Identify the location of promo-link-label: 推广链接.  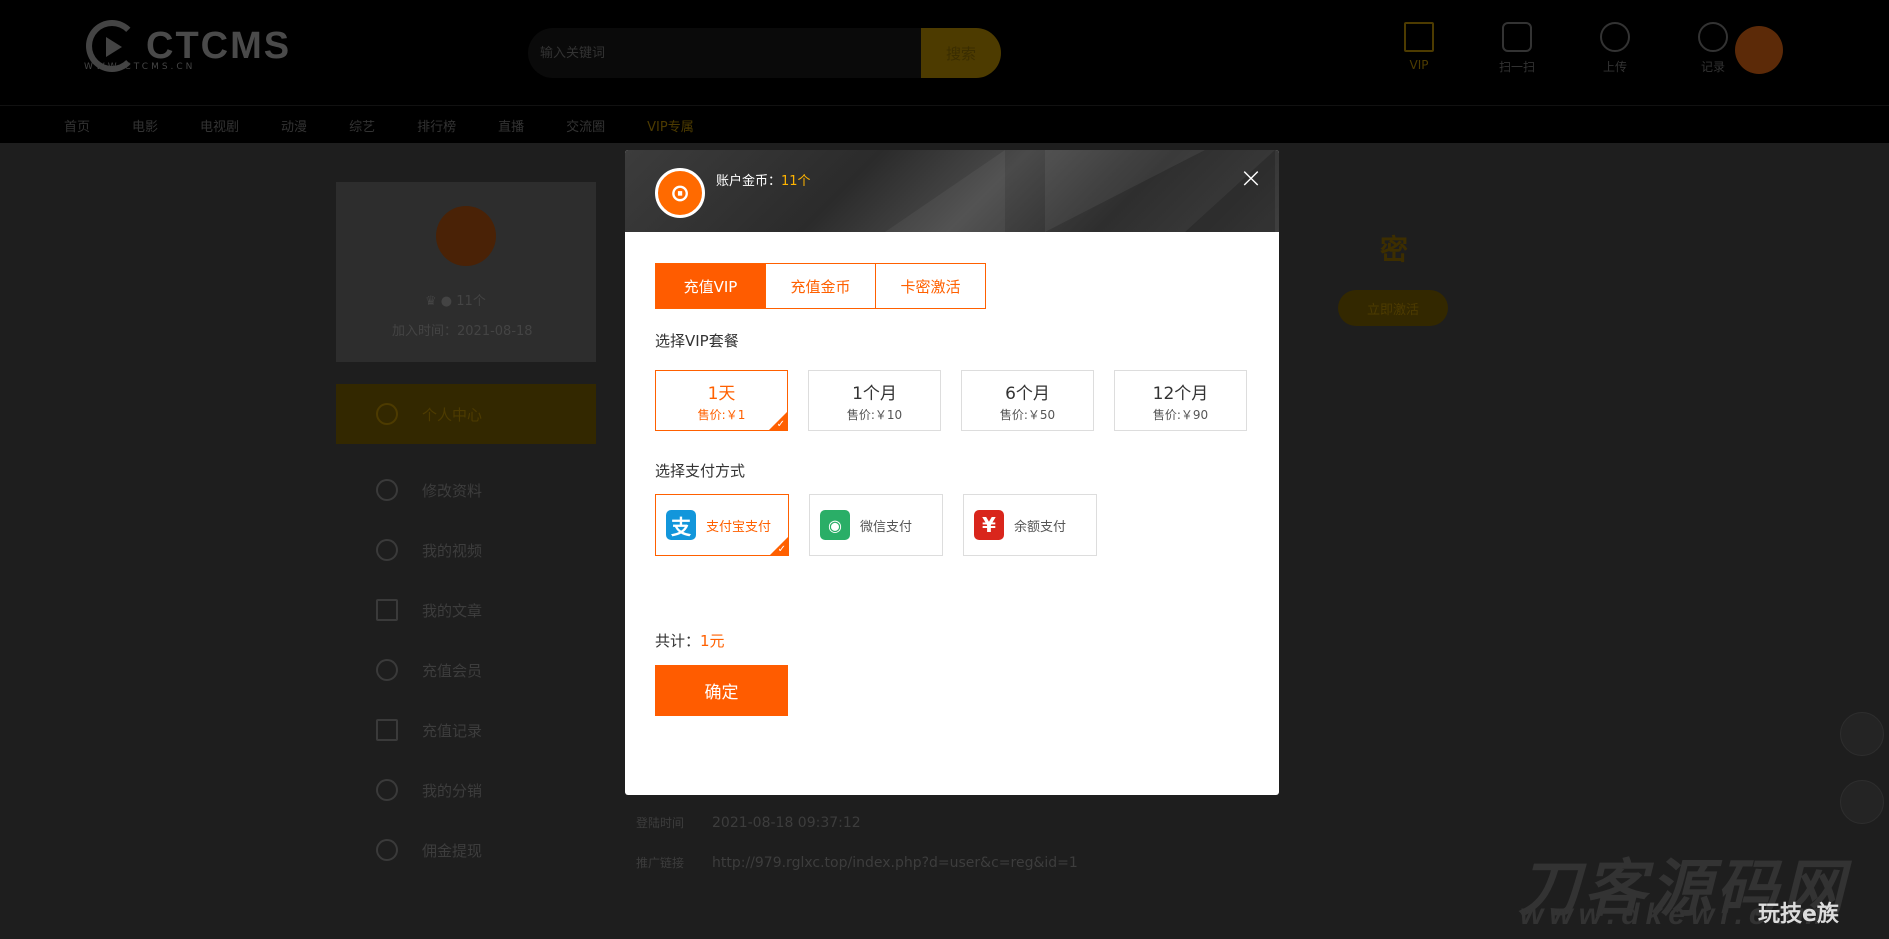
(660, 863).